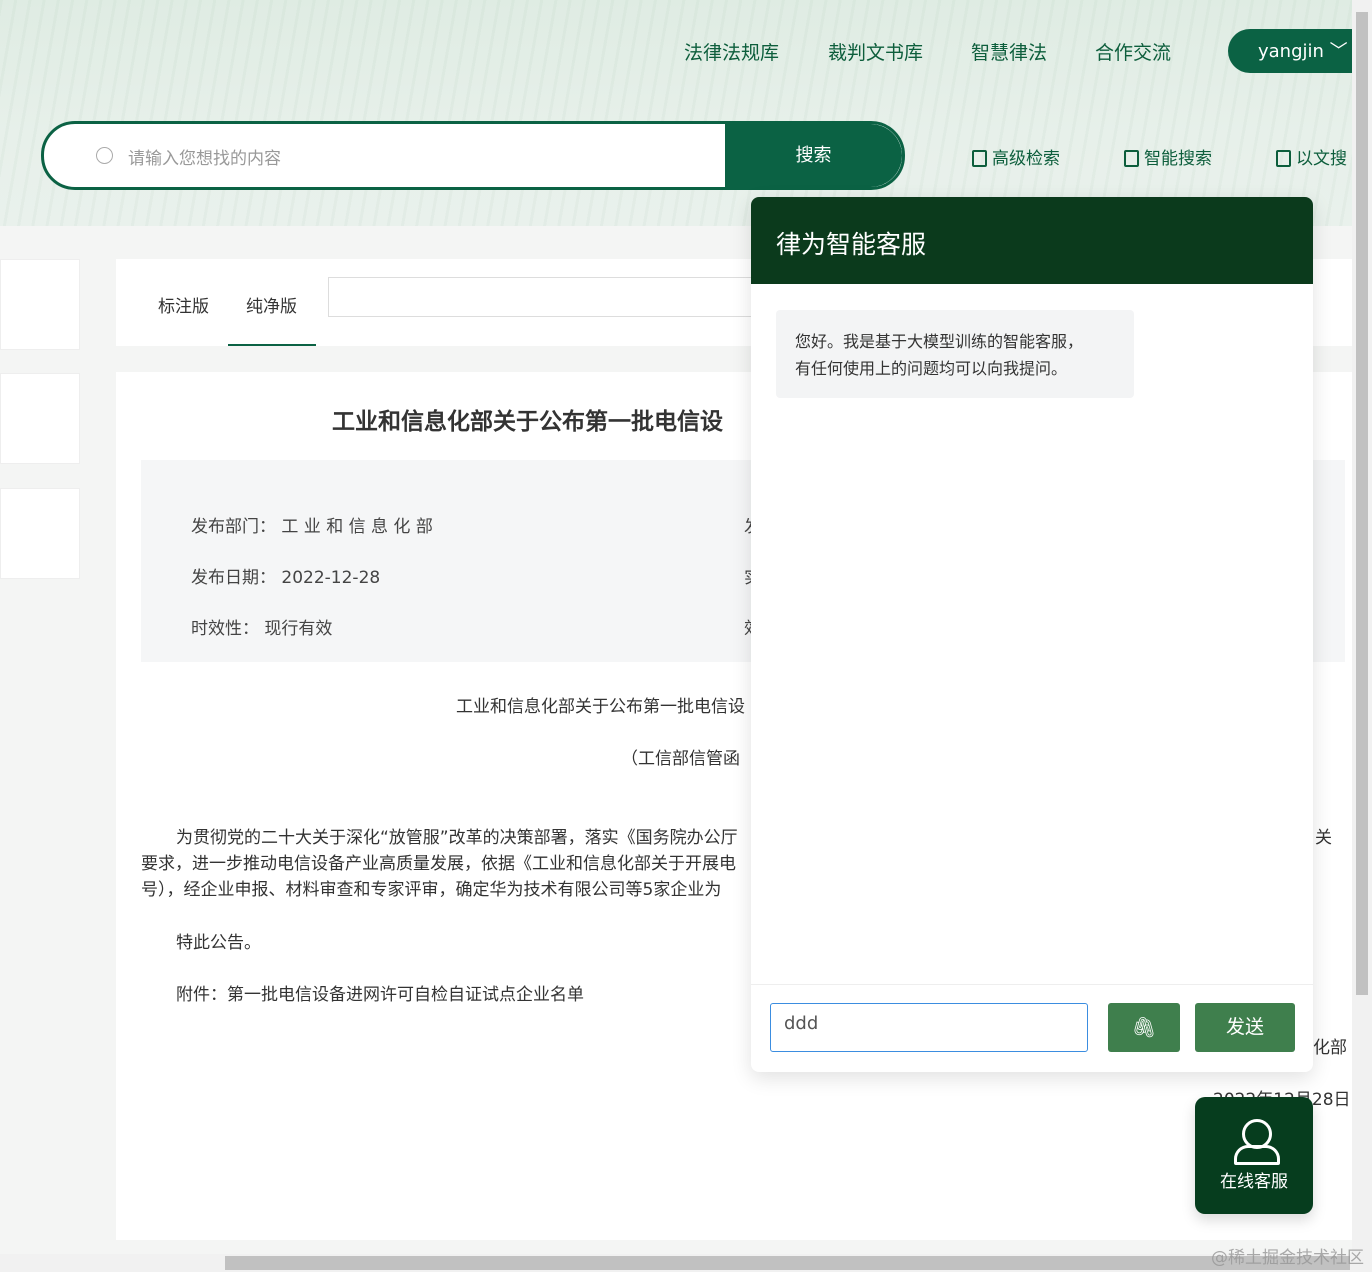  Describe the element at coordinates (183, 304) in the screenshot. I see `tab-annotated: 标注版` at that location.